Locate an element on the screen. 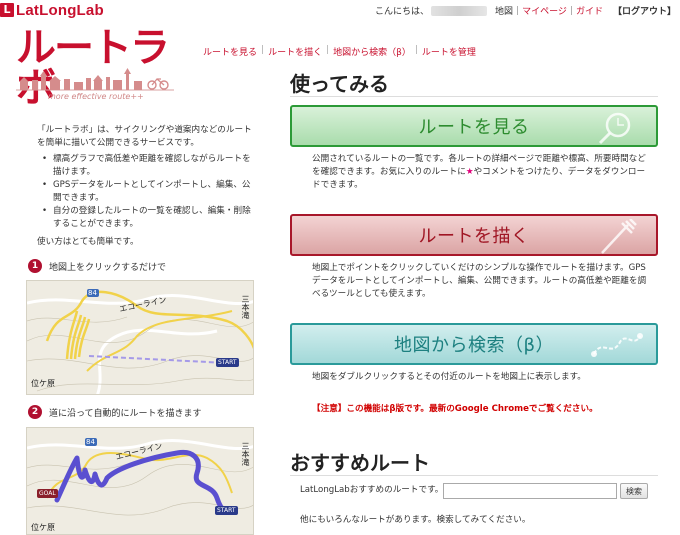 The width and height of the screenshot is (680, 535). map-search-description: 地図をダブルクリックするとその付近のルートを地図上に表示します。 is located at coordinates (449, 377).